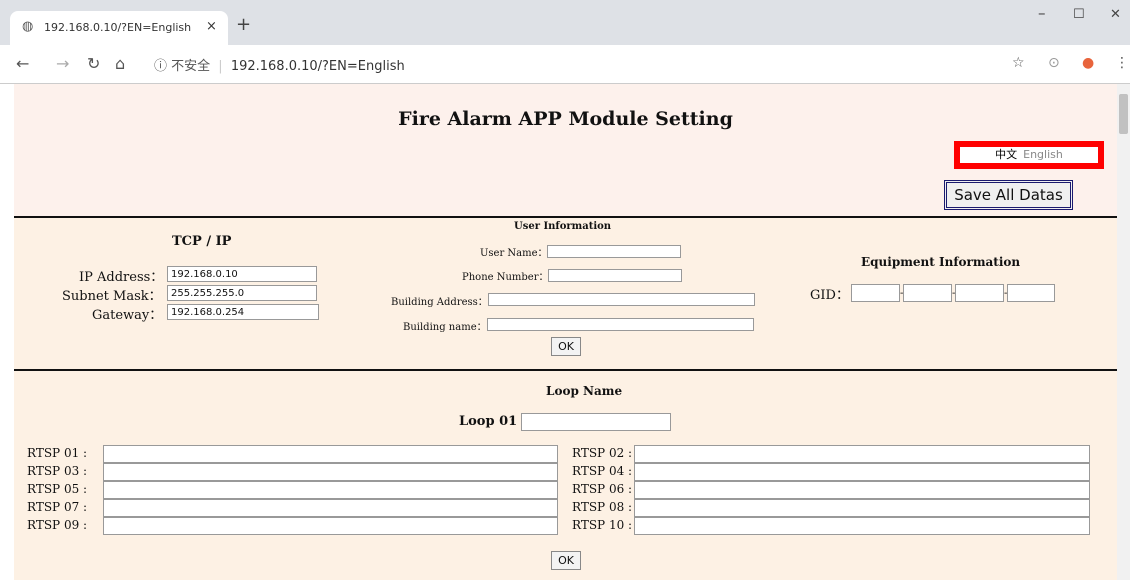 Image resolution: width=1130 pixels, height=580 pixels. I want to click on ip-address-input, so click(242, 274).